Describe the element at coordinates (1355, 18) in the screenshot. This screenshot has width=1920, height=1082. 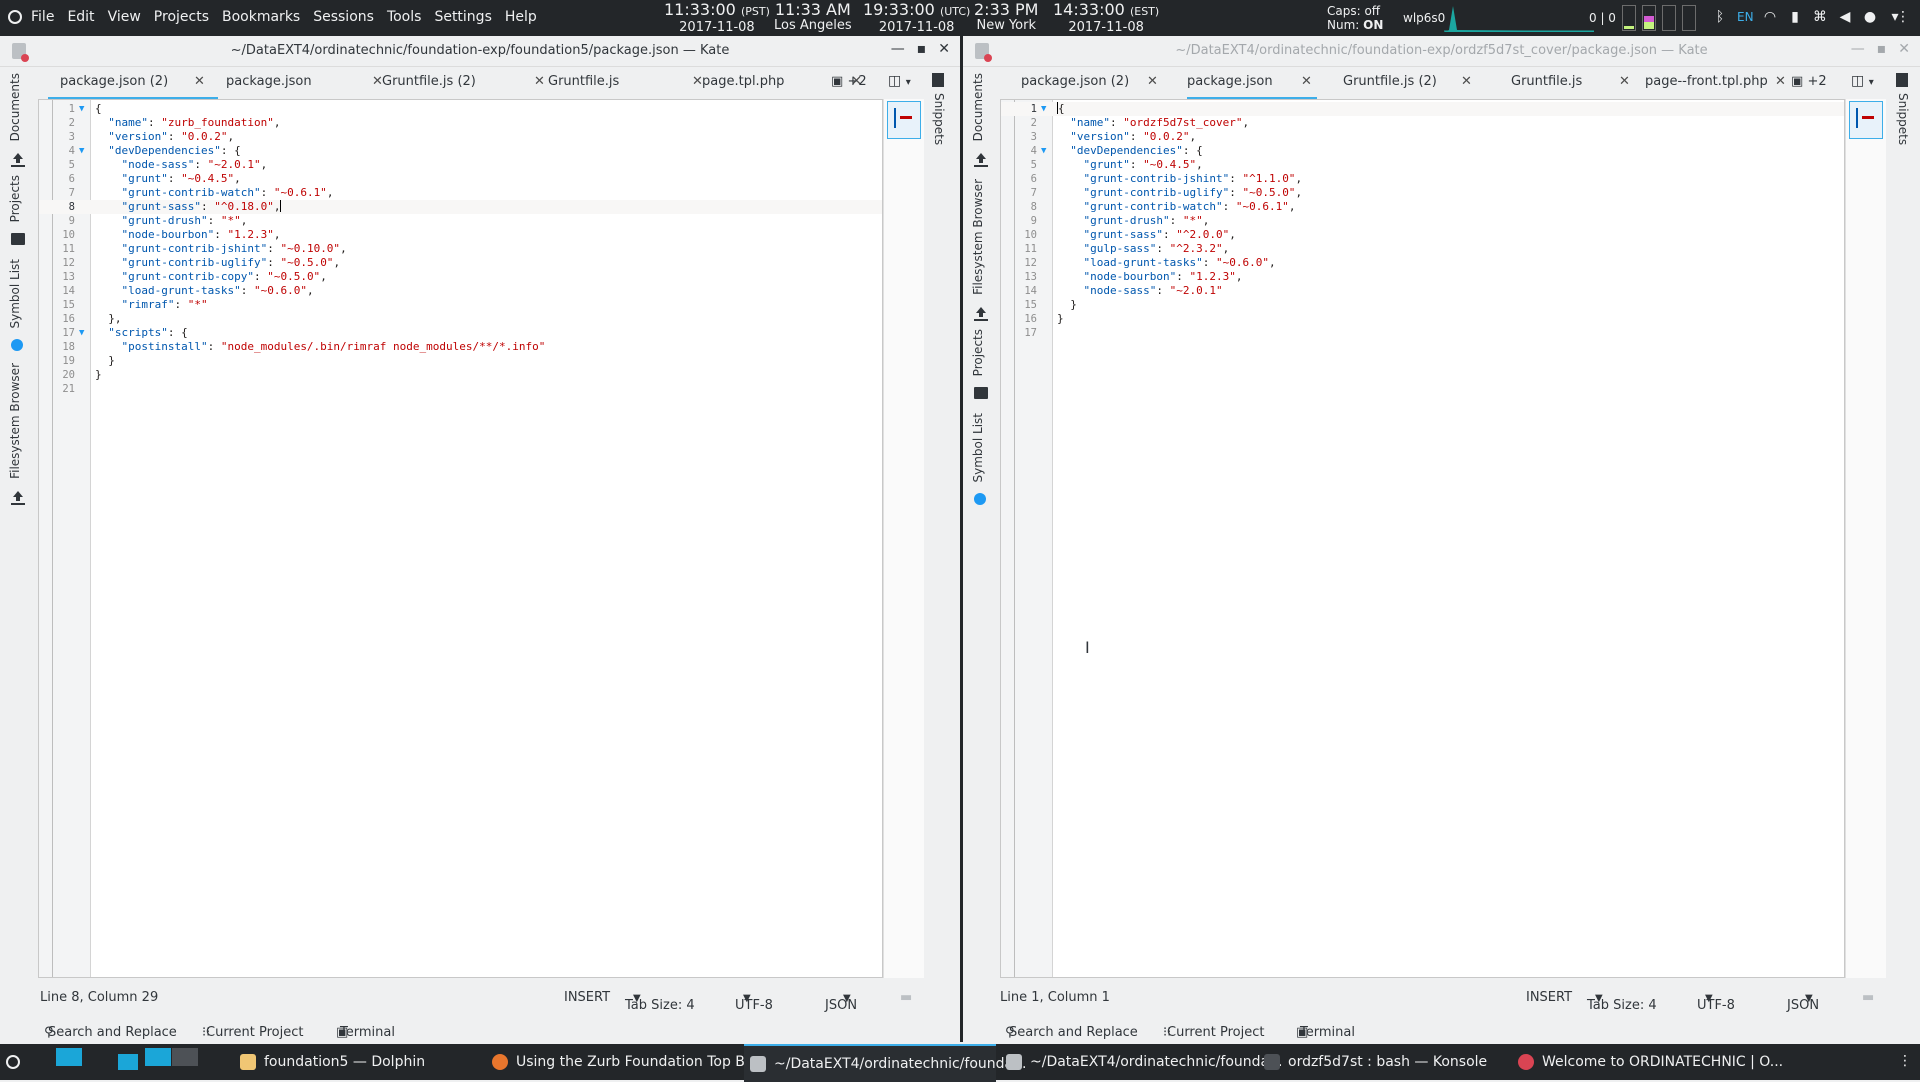
I see `keyboard-indicator: Caps: off Num: ON` at that location.